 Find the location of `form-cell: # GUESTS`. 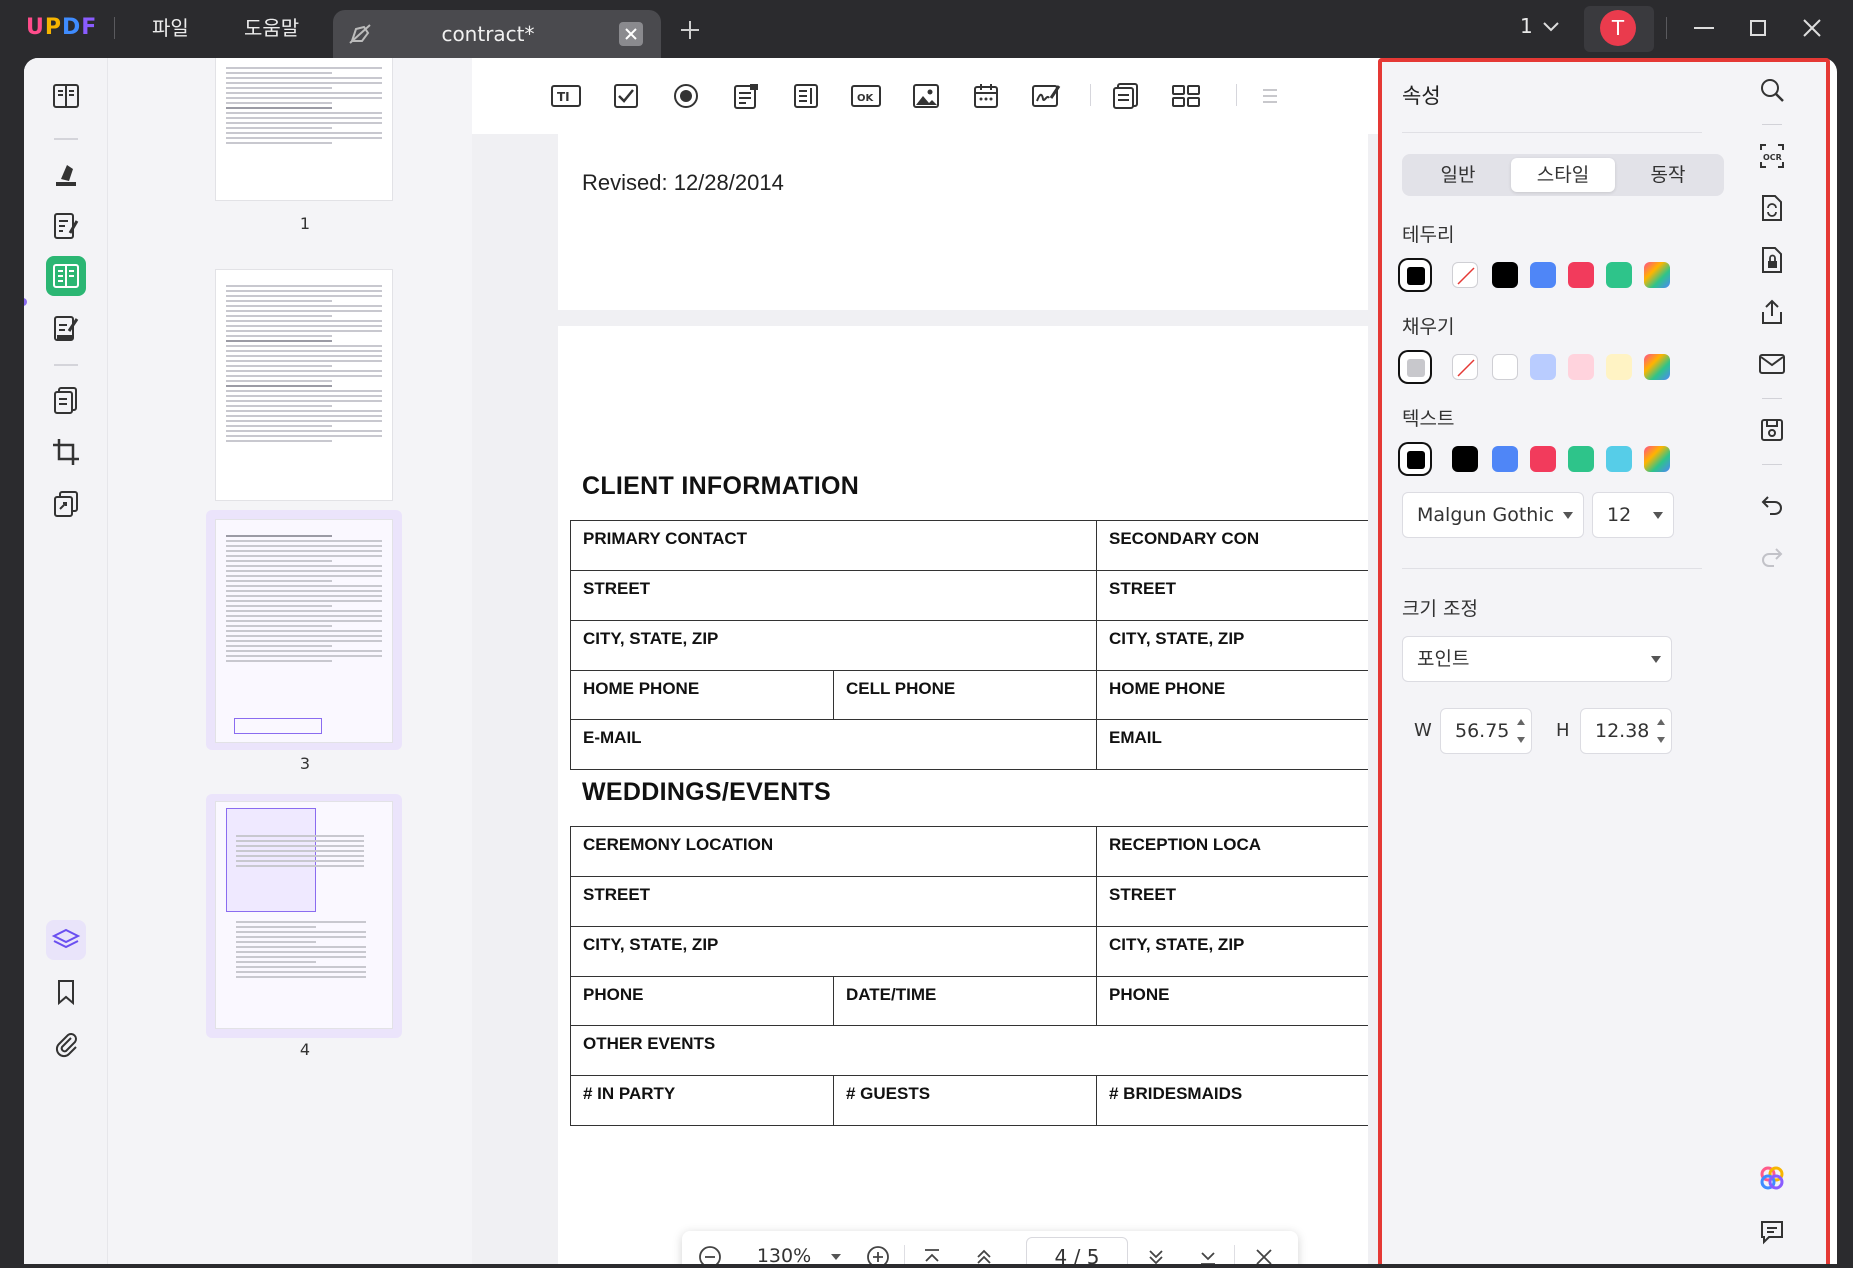

form-cell: # GUESTS is located at coordinates (965, 1101).